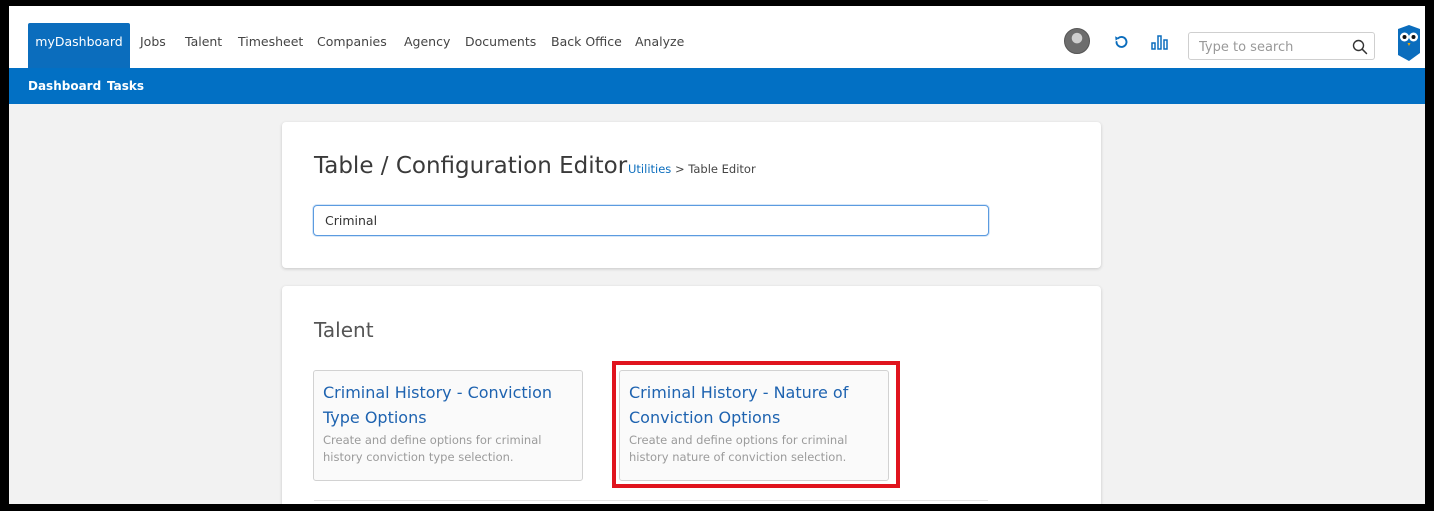 The width and height of the screenshot is (1434, 511). I want to click on nav-companies: Companies, so click(352, 41).